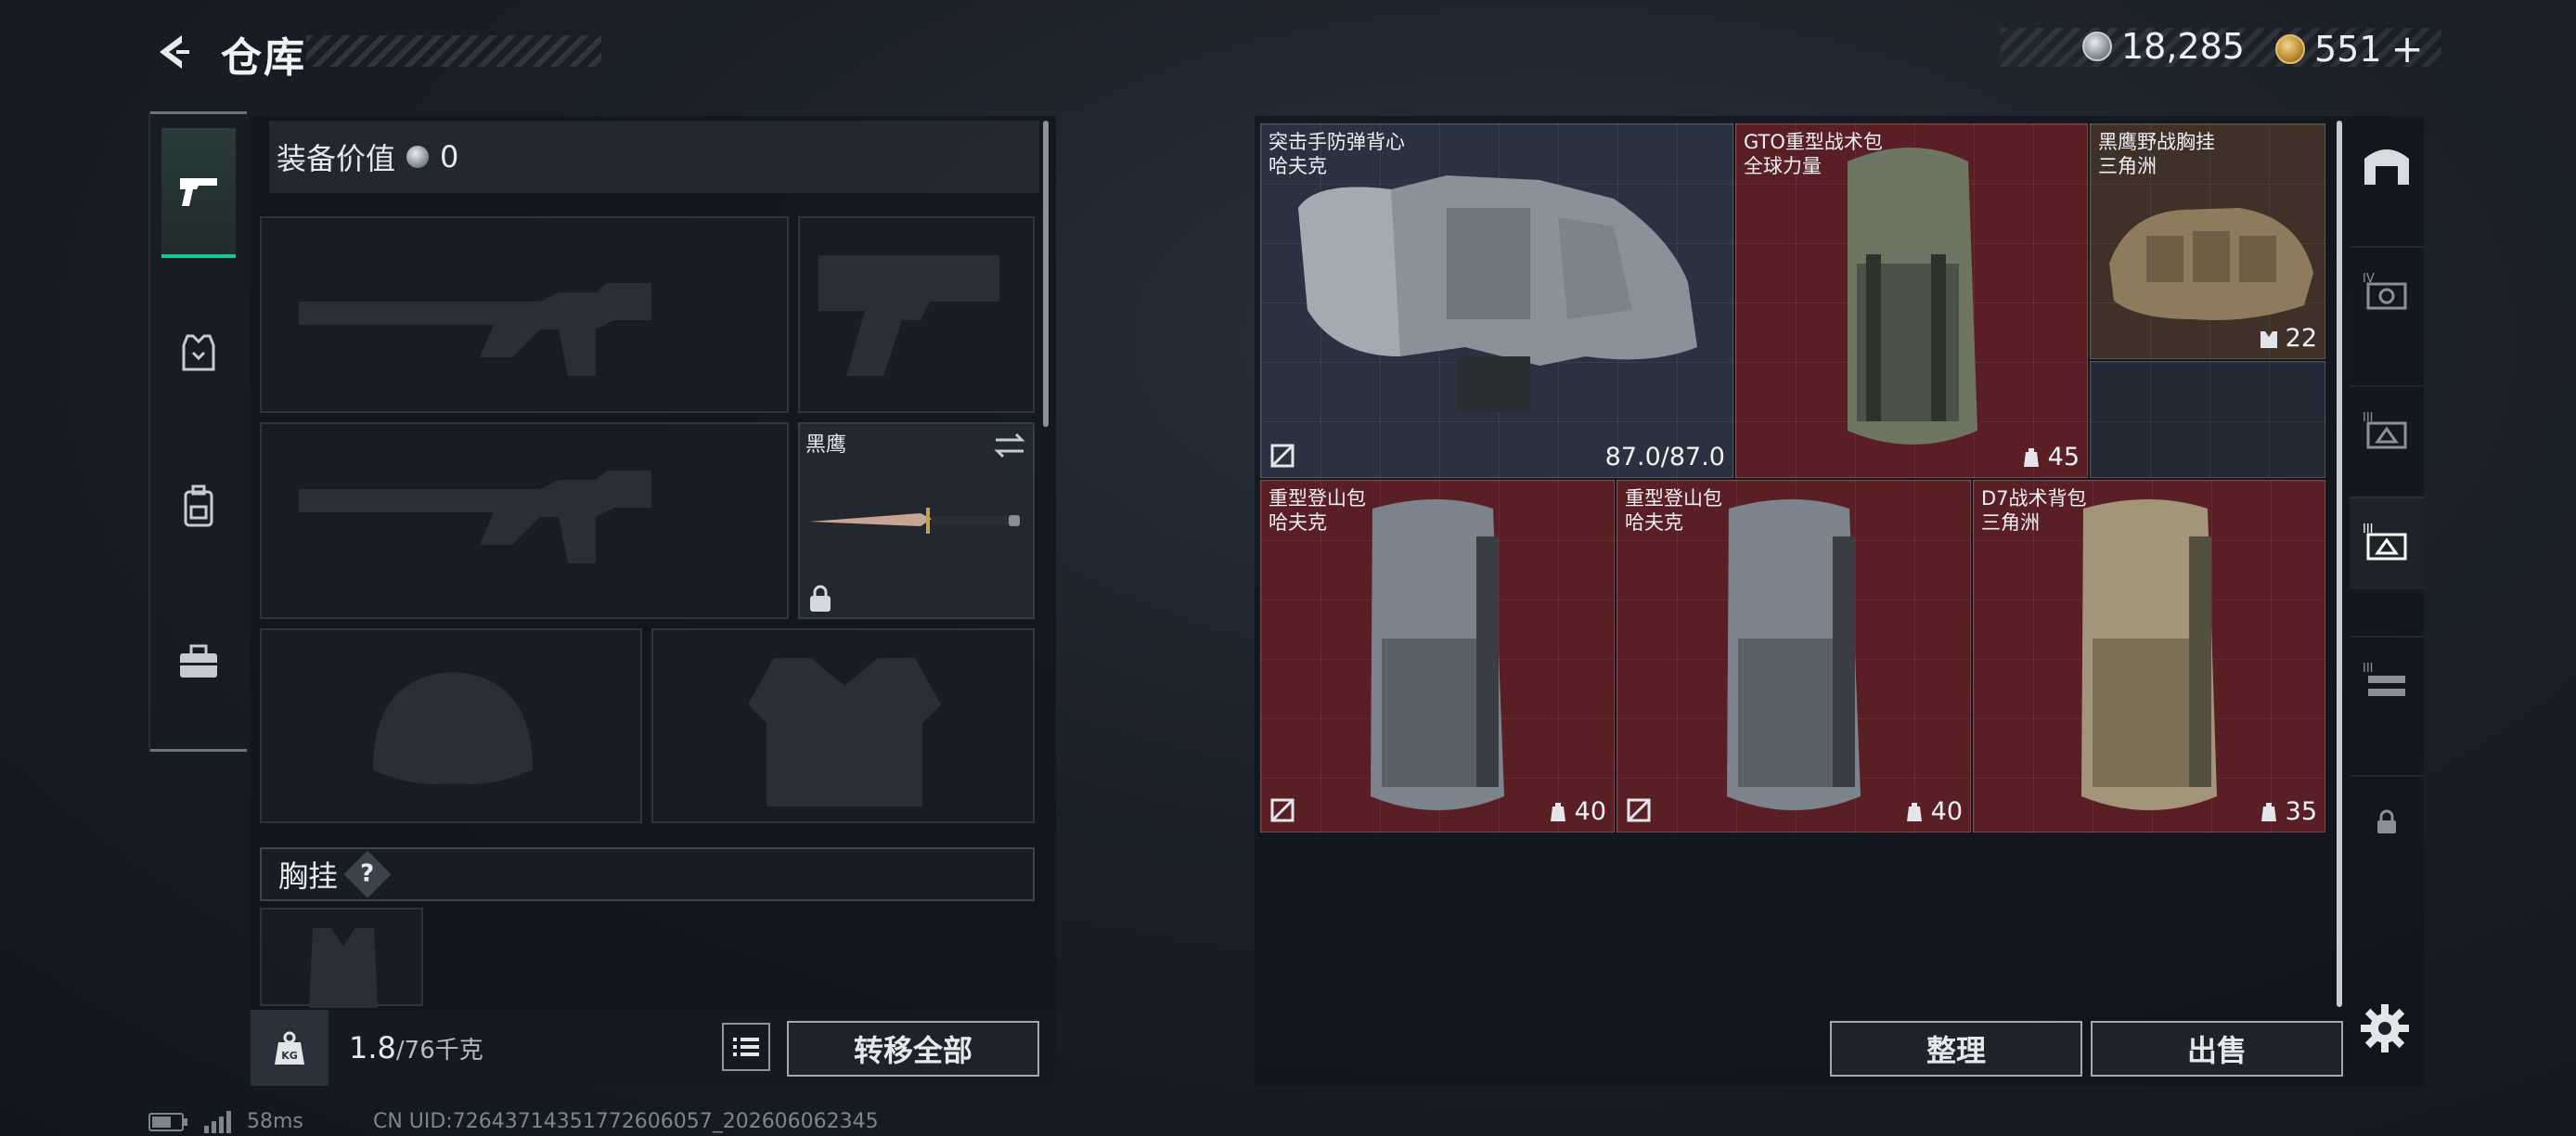  What do you see at coordinates (449, 156) in the screenshot?
I see `equipment-value: 0` at bounding box center [449, 156].